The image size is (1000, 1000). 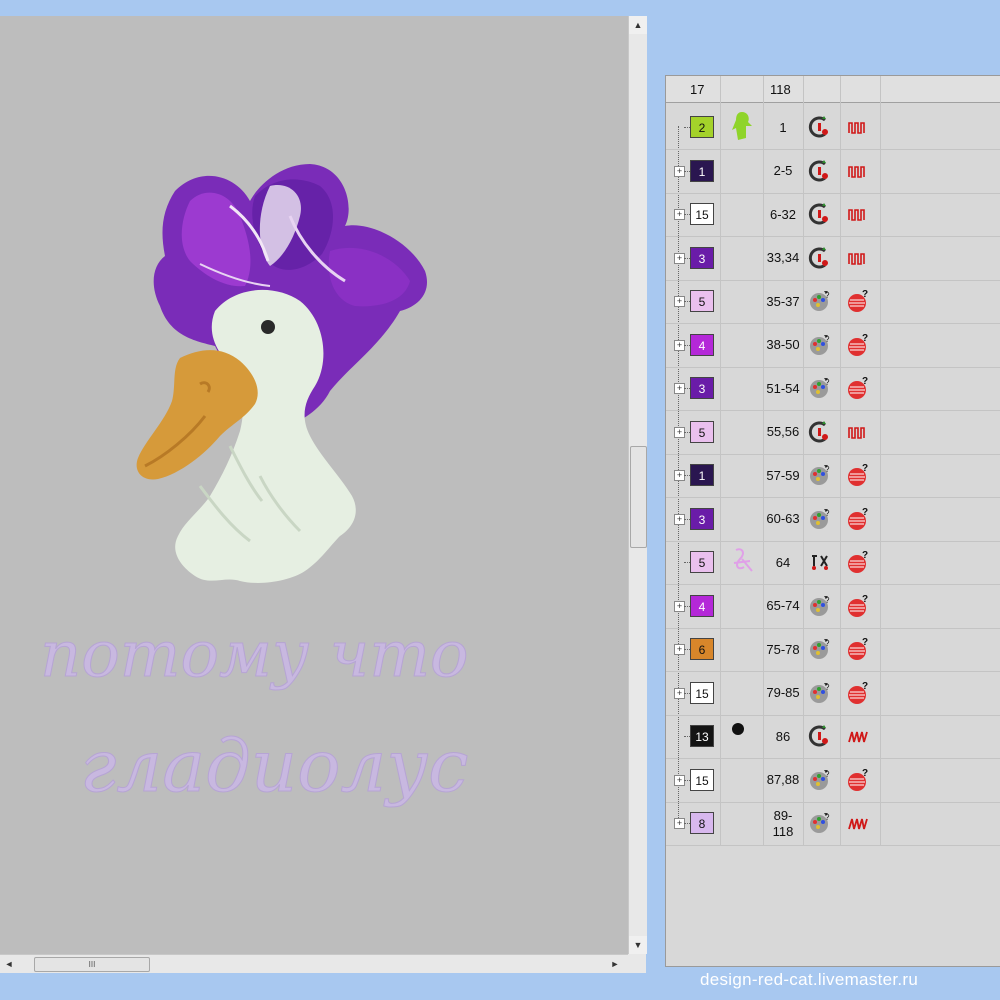 I want to click on object-row: +4 38-50??, so click(x=833, y=346).